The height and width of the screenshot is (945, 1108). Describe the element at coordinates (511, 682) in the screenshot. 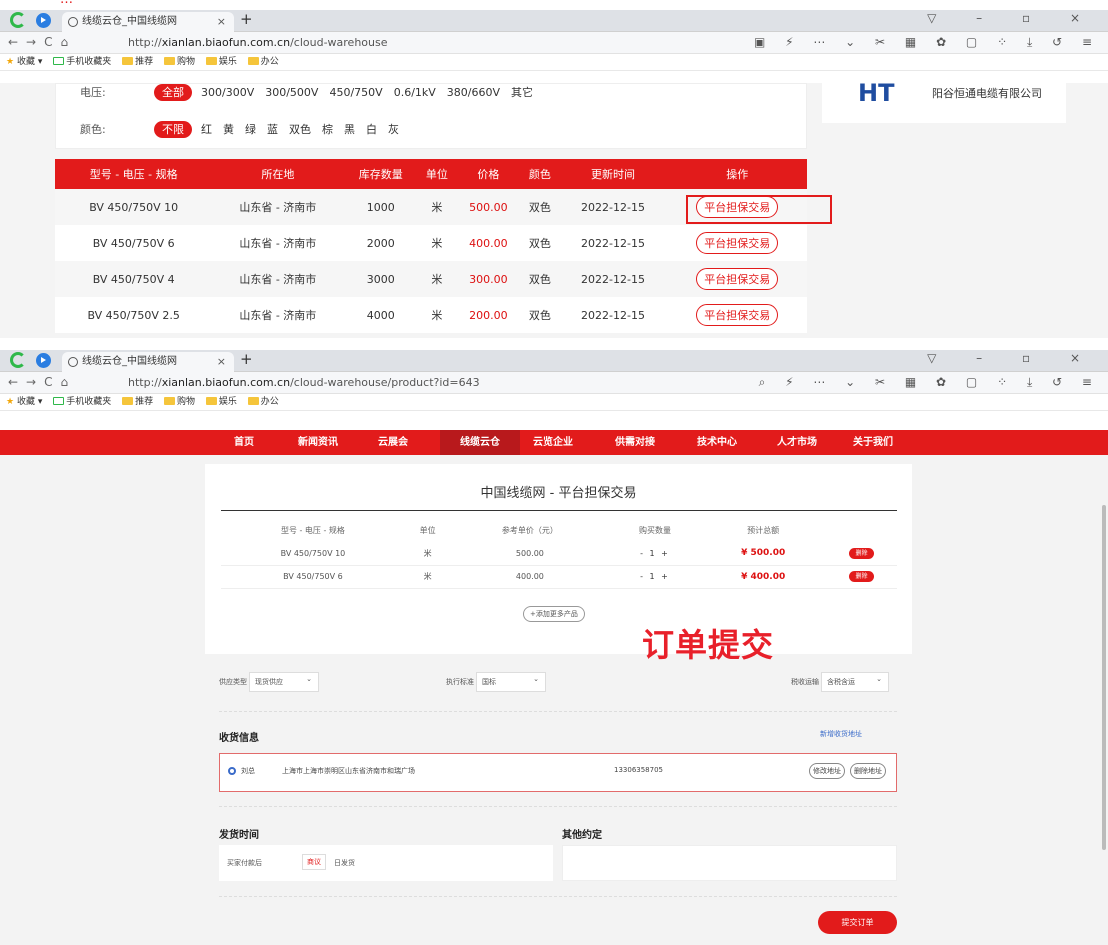

I see `standard-select: 国标 ⌄` at that location.